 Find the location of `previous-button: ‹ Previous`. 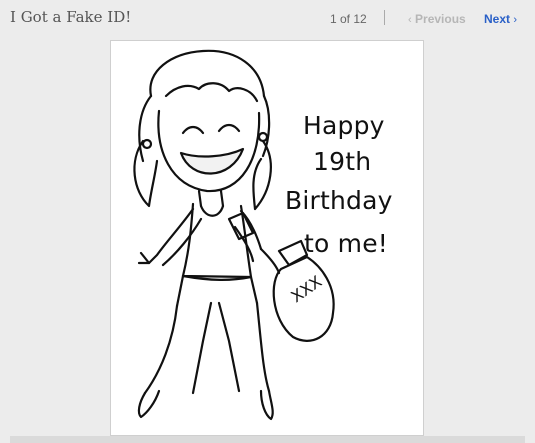

previous-button: ‹ Previous is located at coordinates (437, 19).